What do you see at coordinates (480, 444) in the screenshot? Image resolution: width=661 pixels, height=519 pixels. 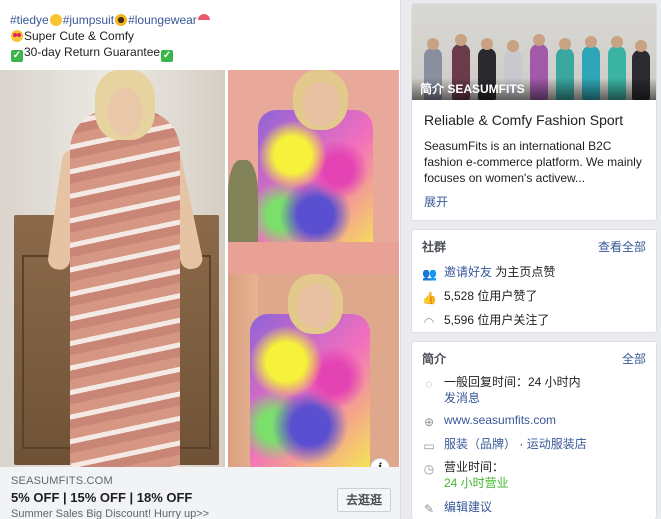 I see `category-link-1: 服装（品牌）` at bounding box center [480, 444].